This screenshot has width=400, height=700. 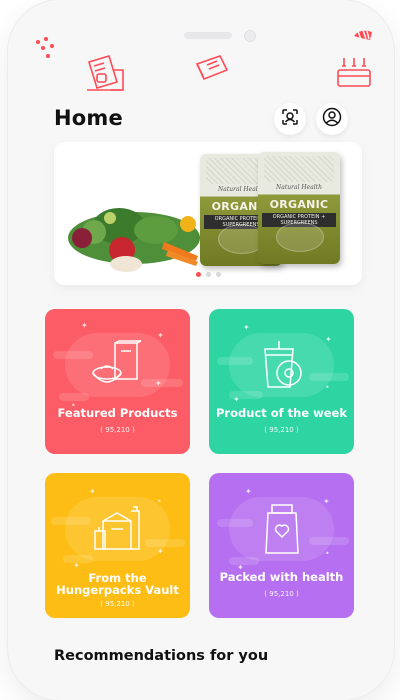 What do you see at coordinates (46, 48) in the screenshot?
I see `sparkle-dots-icon` at bounding box center [46, 48].